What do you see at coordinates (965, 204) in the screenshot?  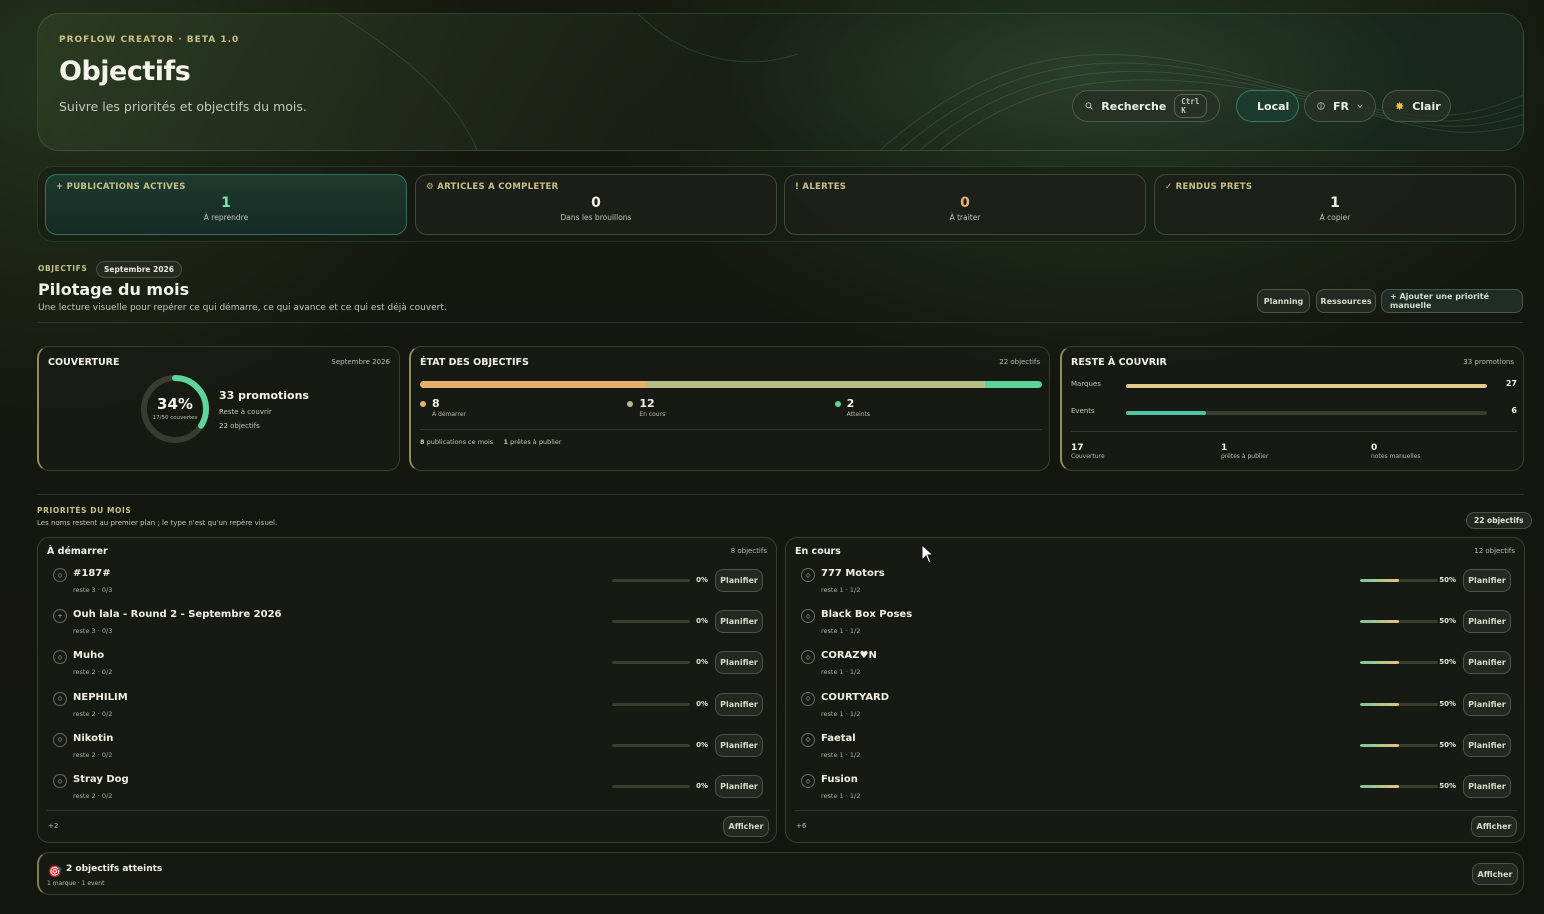 I see `stat-card-alerts: ! ALERTES 0 À traiter` at bounding box center [965, 204].